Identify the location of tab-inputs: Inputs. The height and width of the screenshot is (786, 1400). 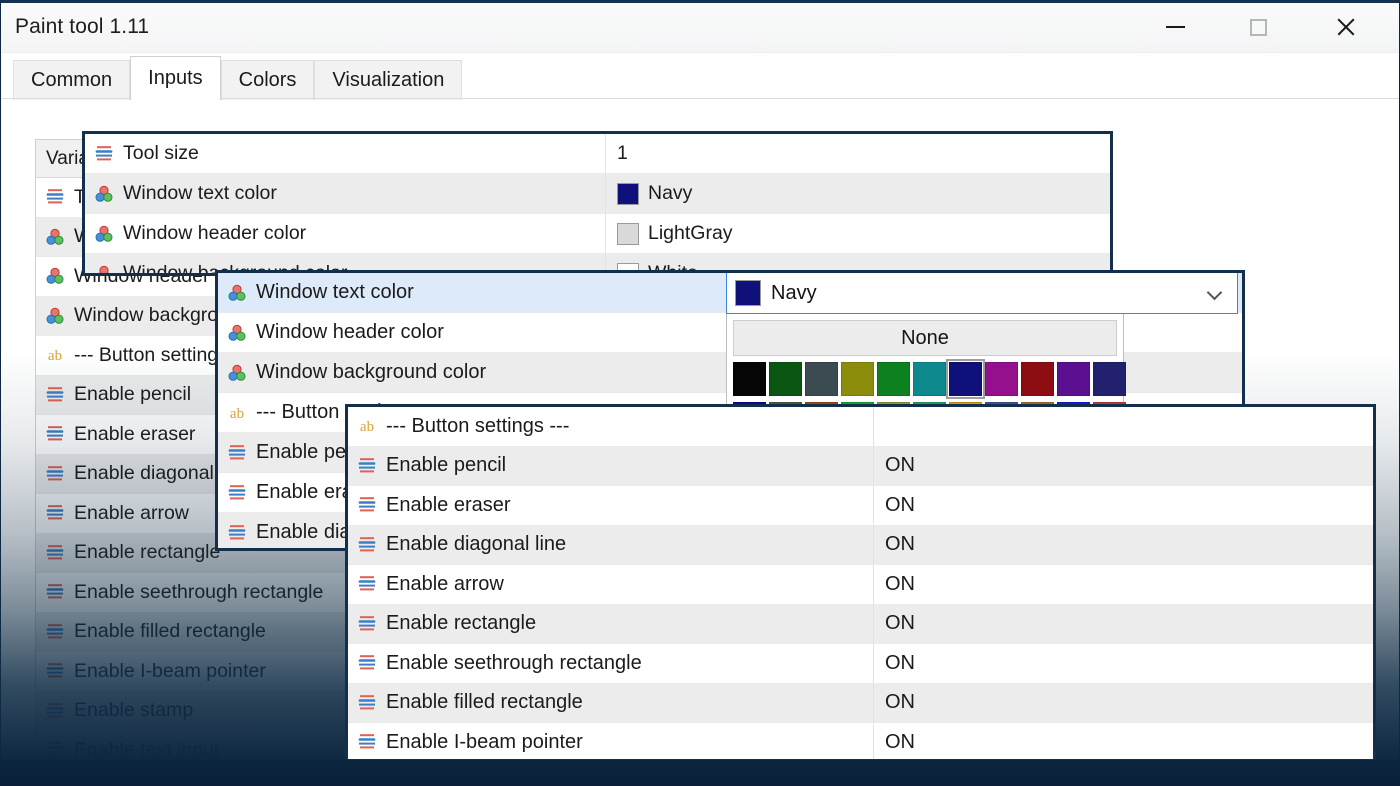
(175, 78).